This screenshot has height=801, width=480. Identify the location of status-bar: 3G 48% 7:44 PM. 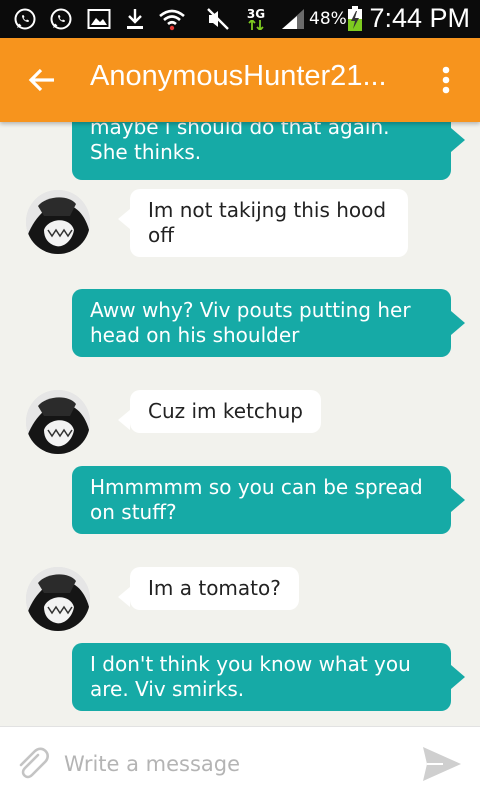
(240, 19).